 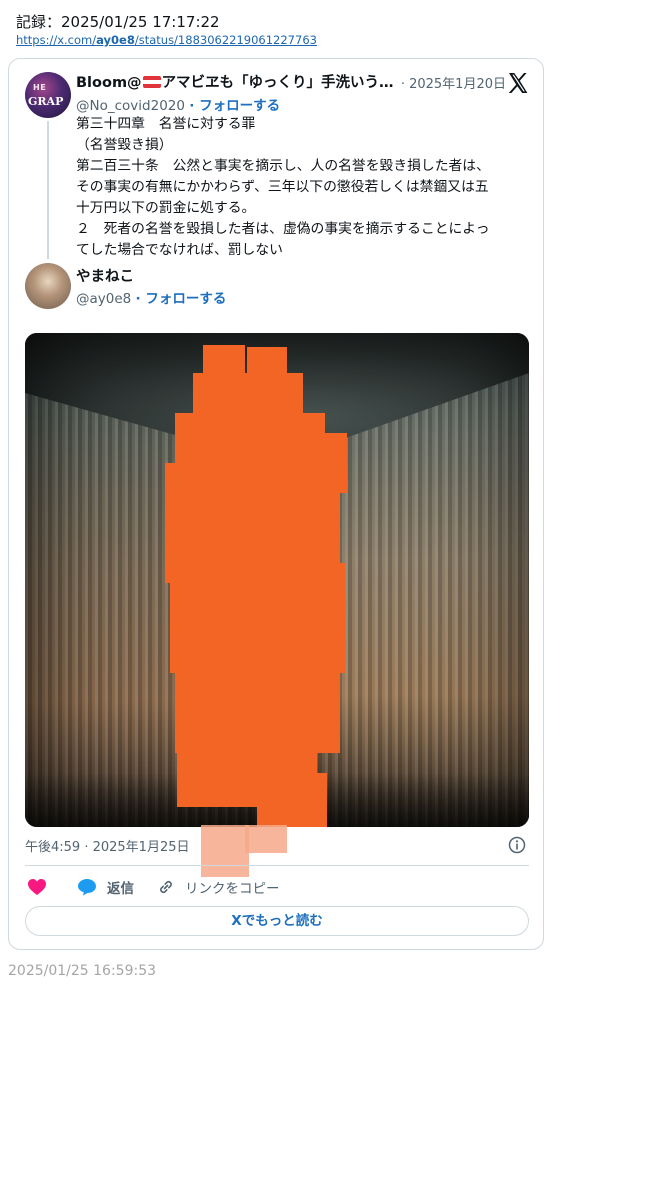 I want to click on quoted-date: · 2025年1月20日, so click(x=453, y=82).